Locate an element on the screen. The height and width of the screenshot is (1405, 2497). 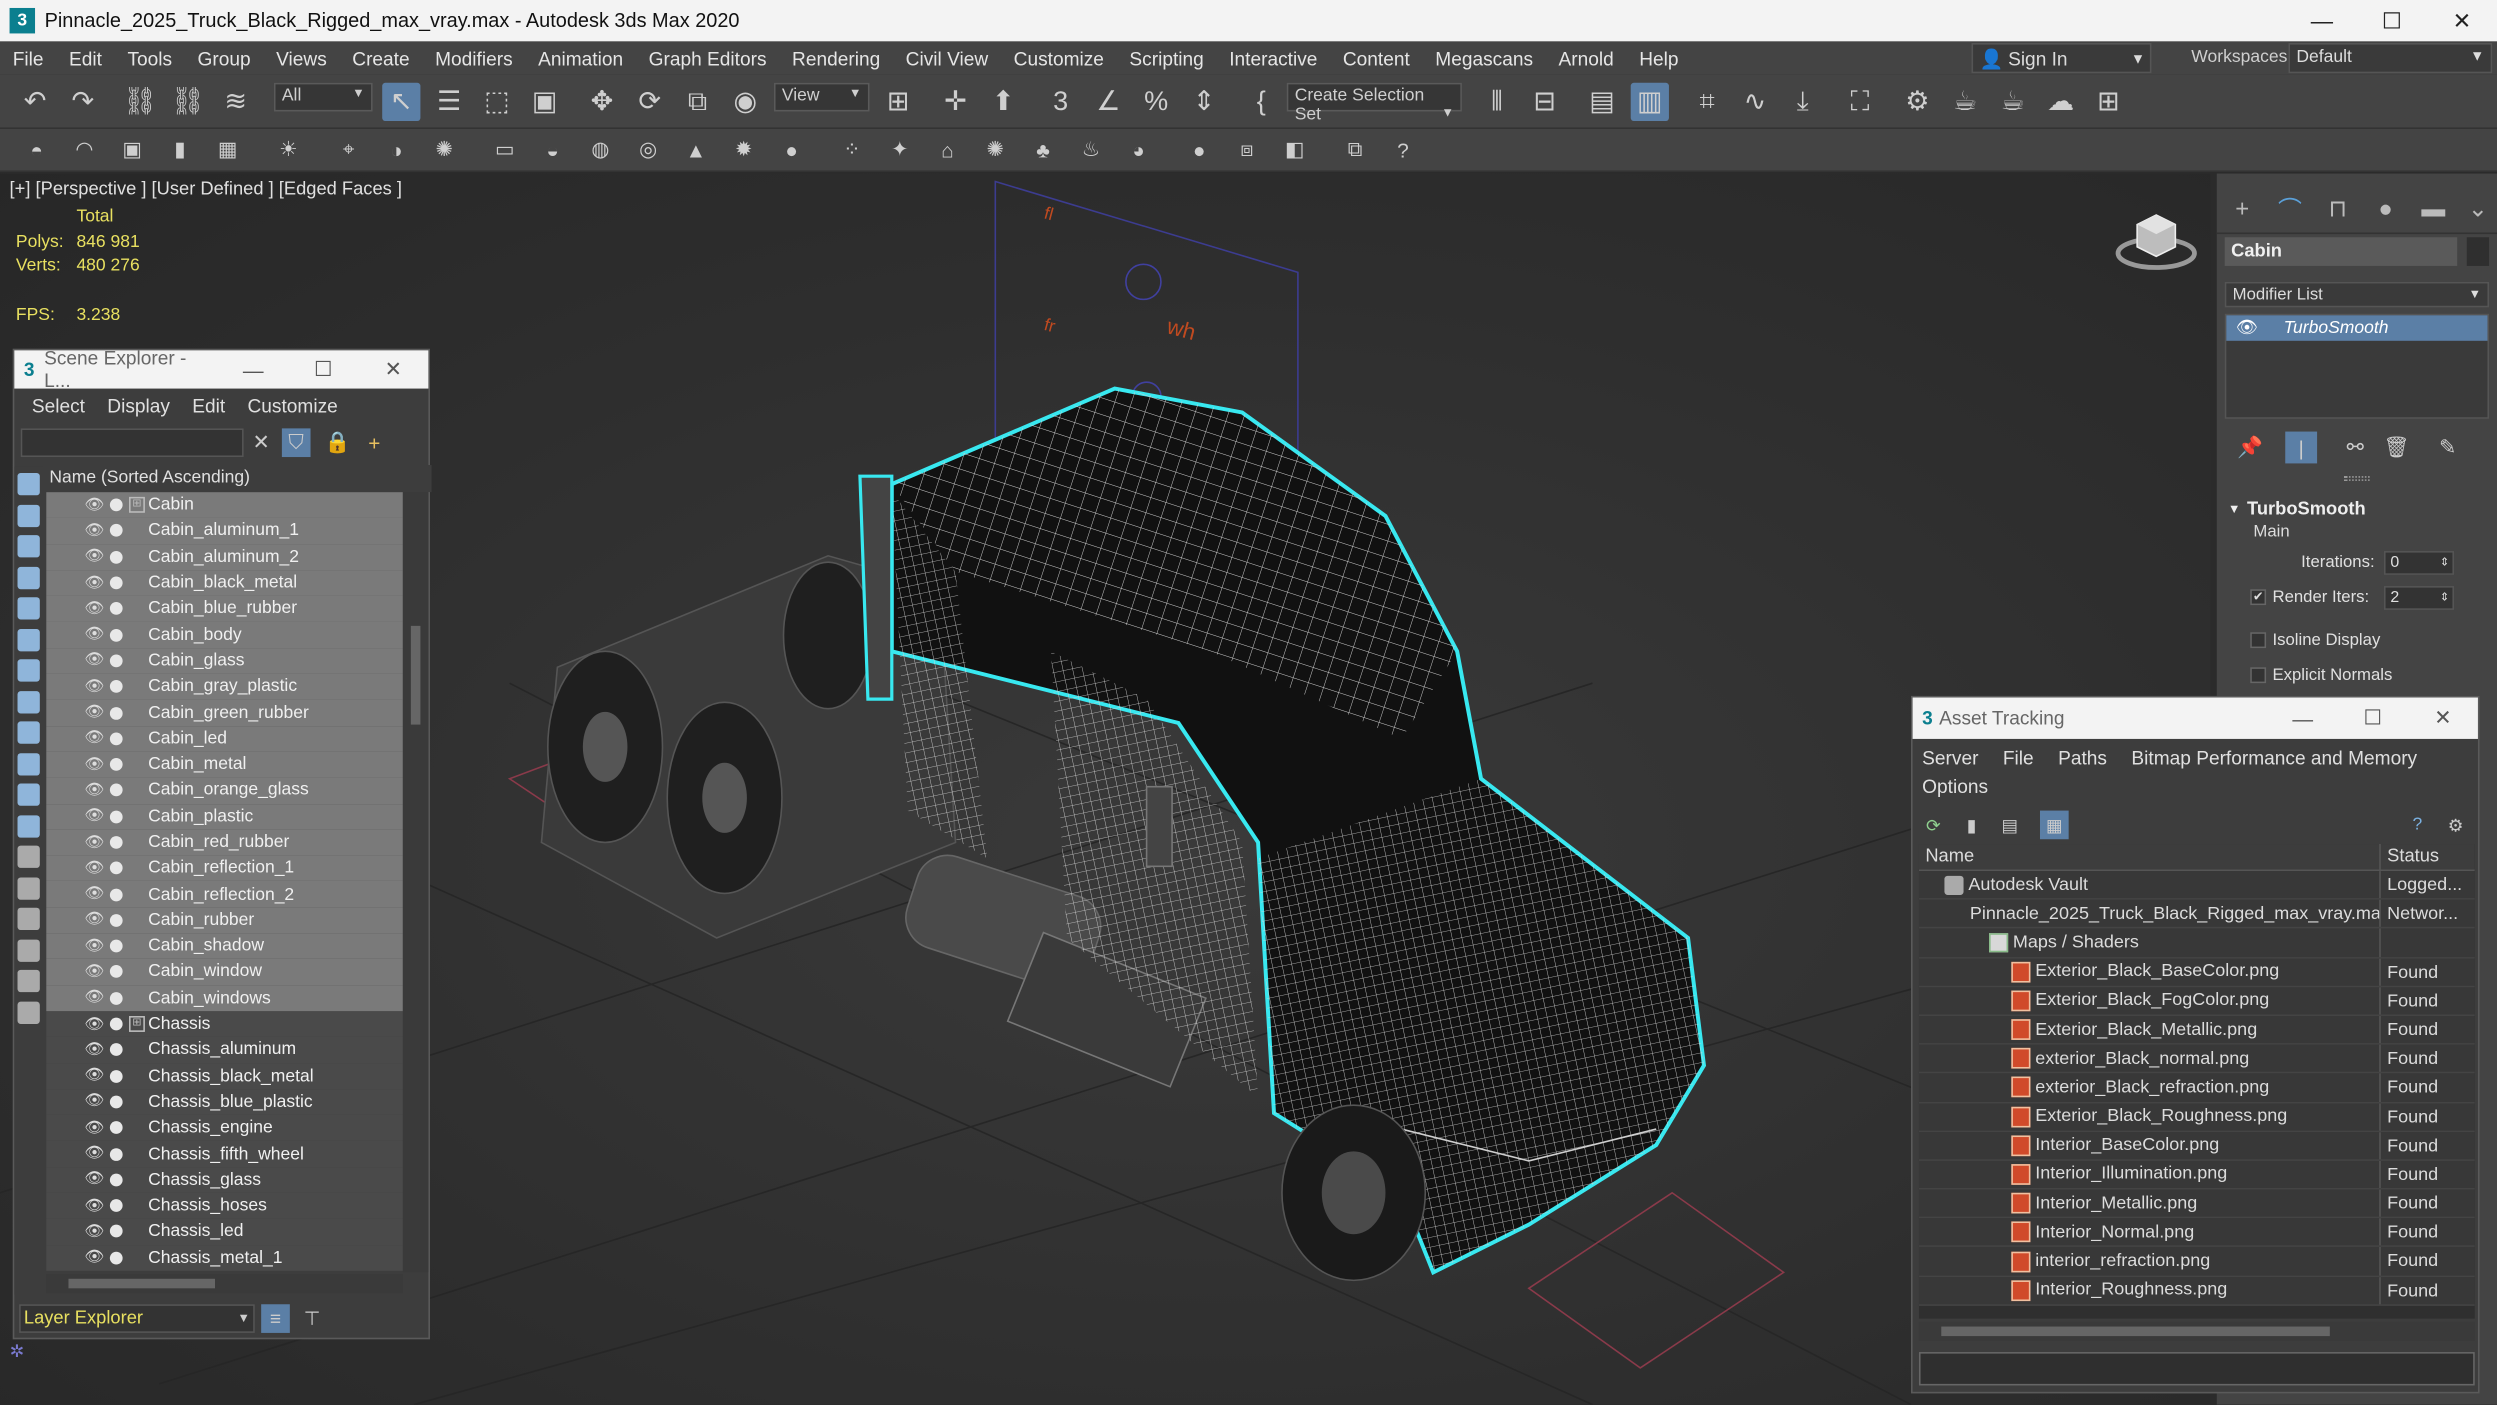
iterations-spinner: 0 ⇕ is located at coordinates (2419, 563).